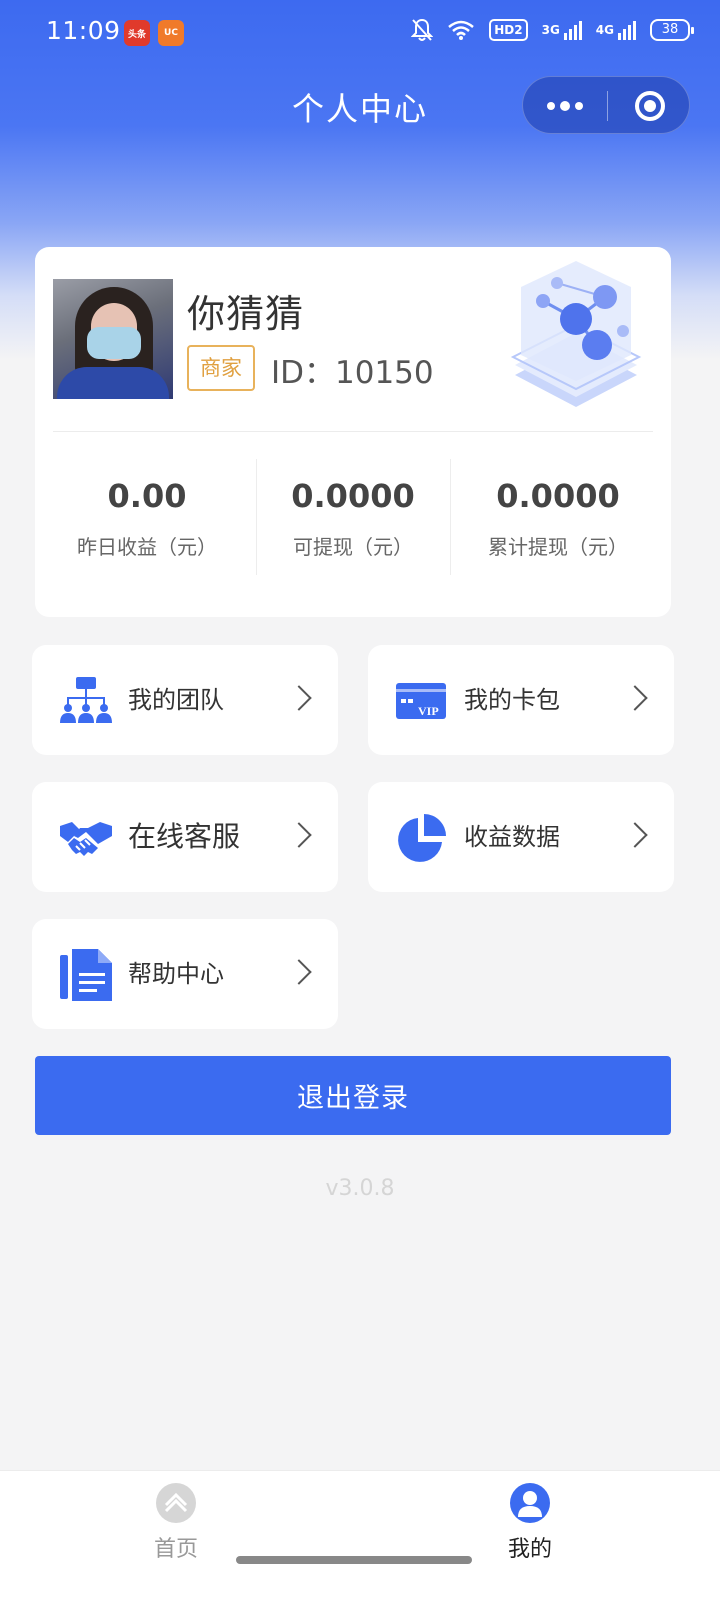  What do you see at coordinates (562, 30) in the screenshot?
I see `signal-3g-icon: 3G` at bounding box center [562, 30].